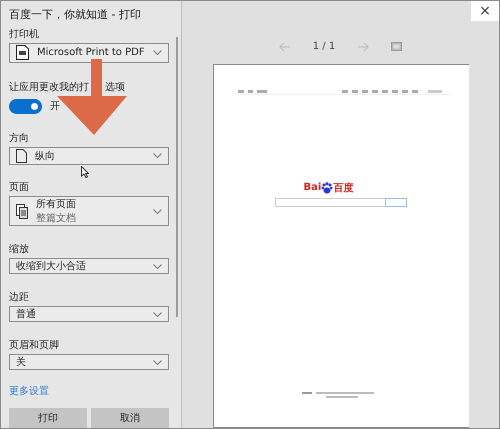 The height and width of the screenshot is (429, 500). What do you see at coordinates (55, 107) in the screenshot?
I see `toggle-state: 开` at bounding box center [55, 107].